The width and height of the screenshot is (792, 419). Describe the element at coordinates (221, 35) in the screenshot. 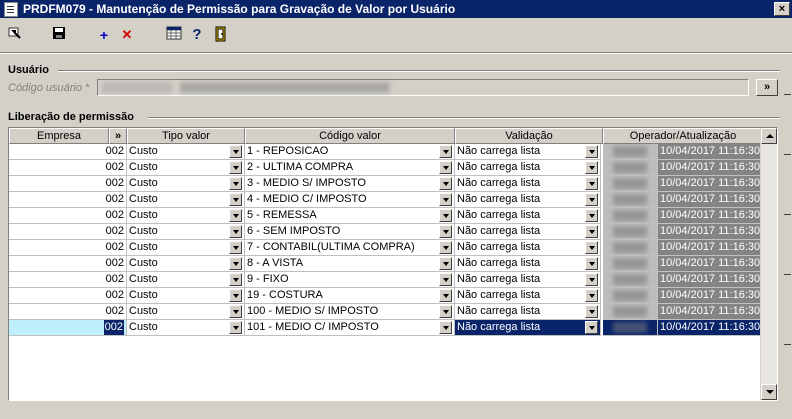

I see `exit-door-icon` at that location.